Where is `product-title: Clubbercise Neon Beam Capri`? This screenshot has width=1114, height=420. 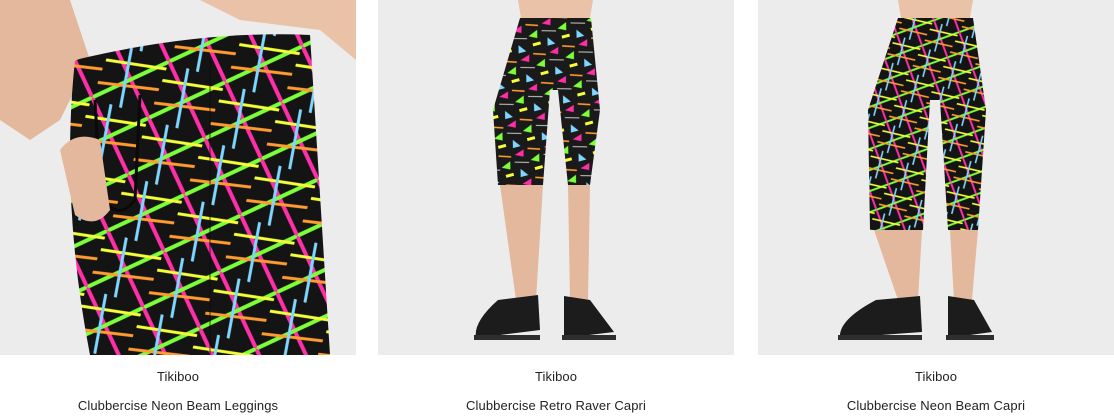 product-title: Clubbercise Neon Beam Capri is located at coordinates (936, 405).